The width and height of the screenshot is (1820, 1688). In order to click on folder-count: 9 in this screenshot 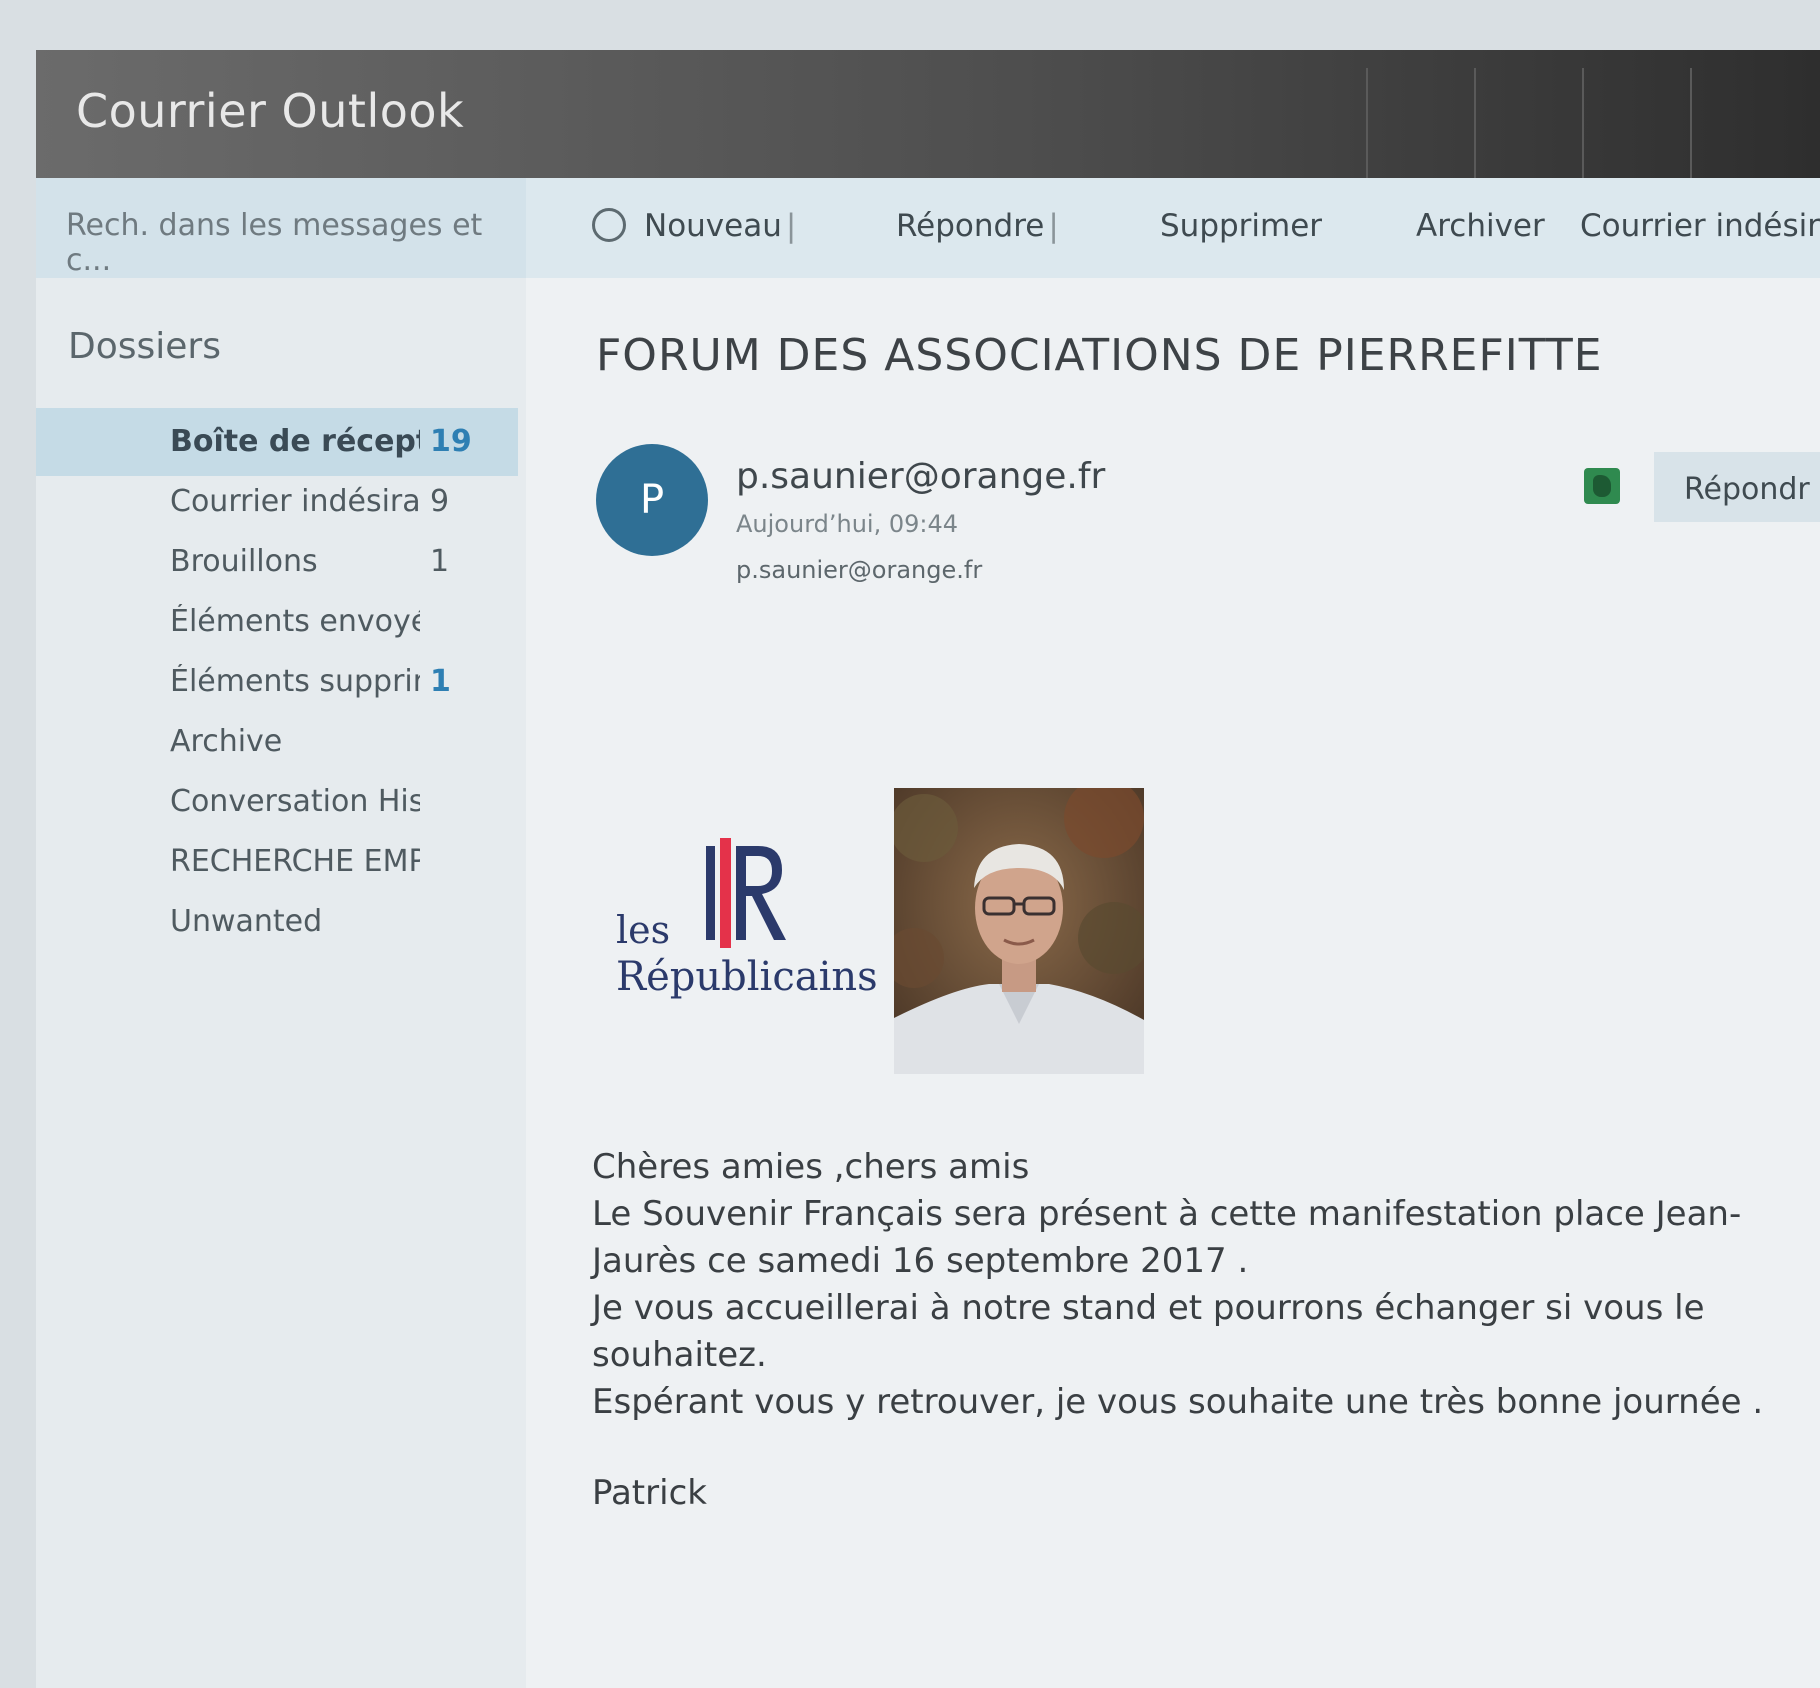, I will do `click(440, 501)`.